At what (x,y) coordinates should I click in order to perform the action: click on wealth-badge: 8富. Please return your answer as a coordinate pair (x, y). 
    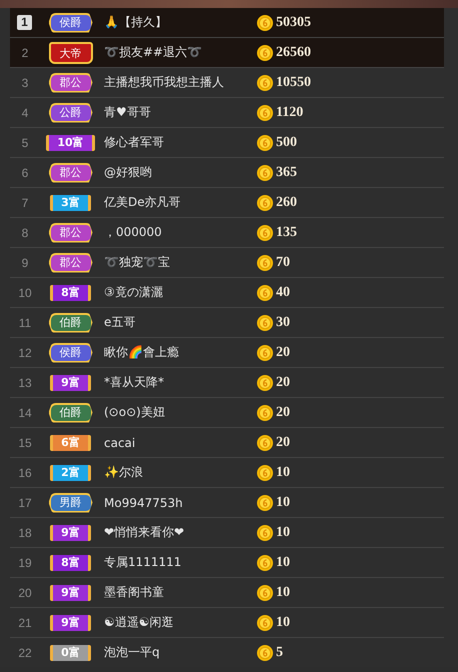
    Looking at the image, I should click on (70, 292).